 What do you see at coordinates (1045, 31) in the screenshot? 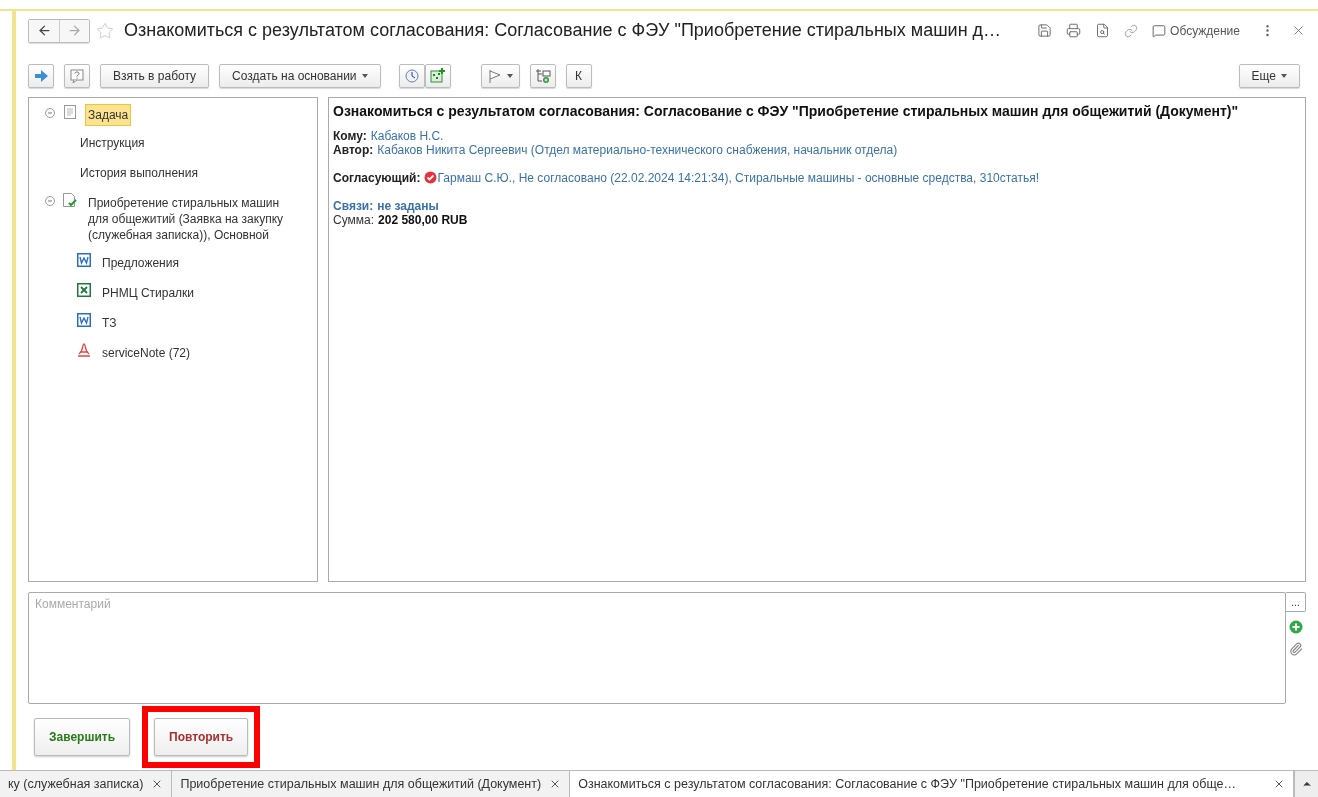
I see `save-icon` at bounding box center [1045, 31].